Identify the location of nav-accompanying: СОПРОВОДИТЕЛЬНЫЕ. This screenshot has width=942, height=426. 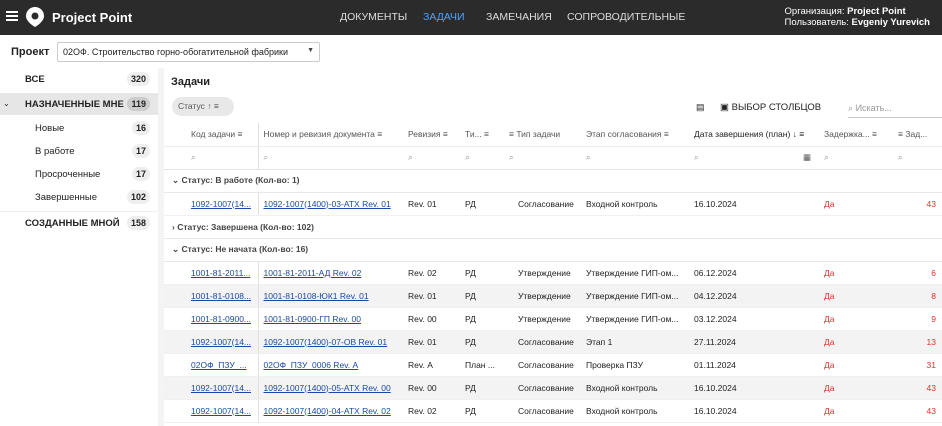
(626, 17).